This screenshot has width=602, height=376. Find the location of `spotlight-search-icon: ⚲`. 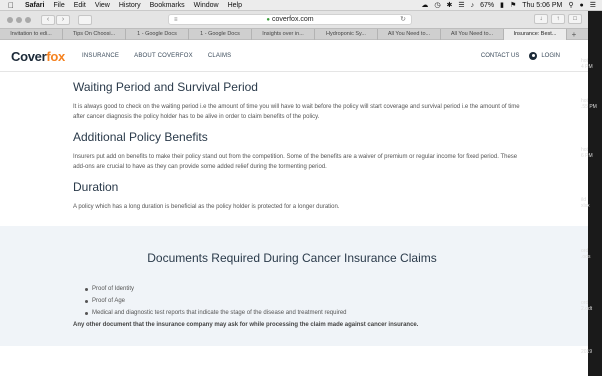

spotlight-search-icon: ⚲ is located at coordinates (570, 5).